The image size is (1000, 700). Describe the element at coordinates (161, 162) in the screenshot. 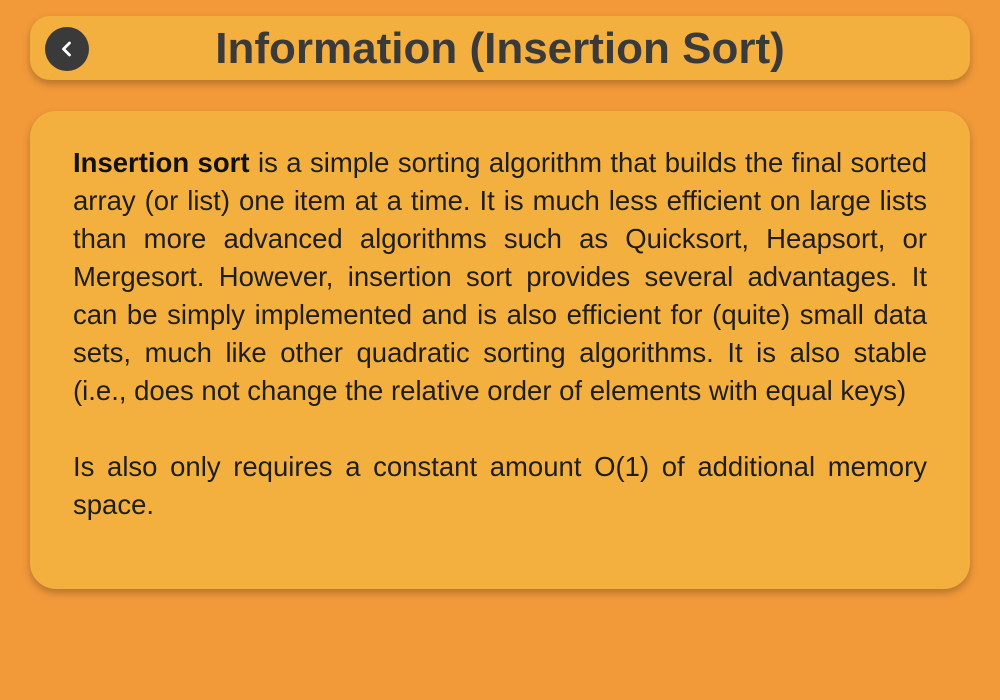

I see `algorithm-name: Insertion sort` at that location.